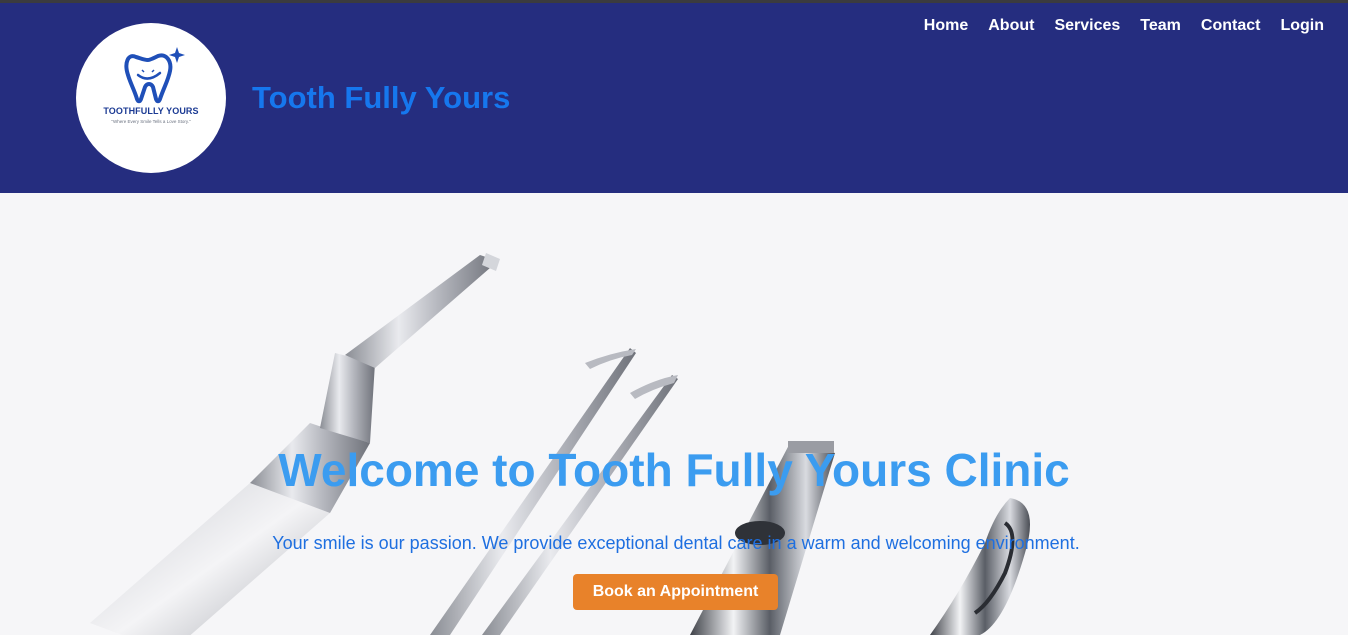 The height and width of the screenshot is (635, 1348). Describe the element at coordinates (1087, 26) in the screenshot. I see `nav-services: Services` at that location.